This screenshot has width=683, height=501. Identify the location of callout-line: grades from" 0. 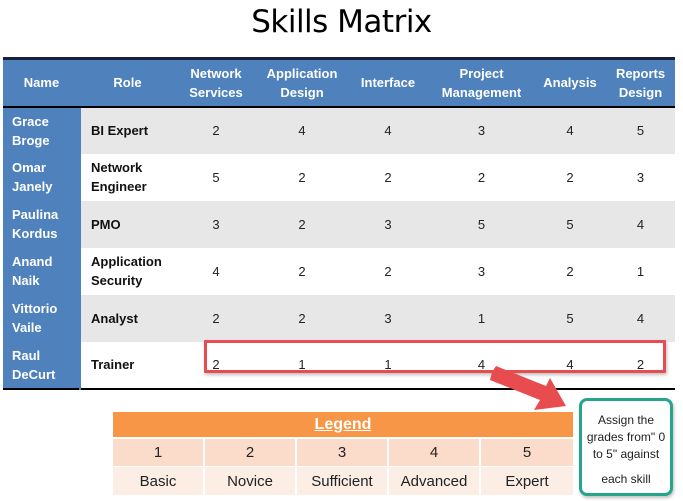
(626, 437).